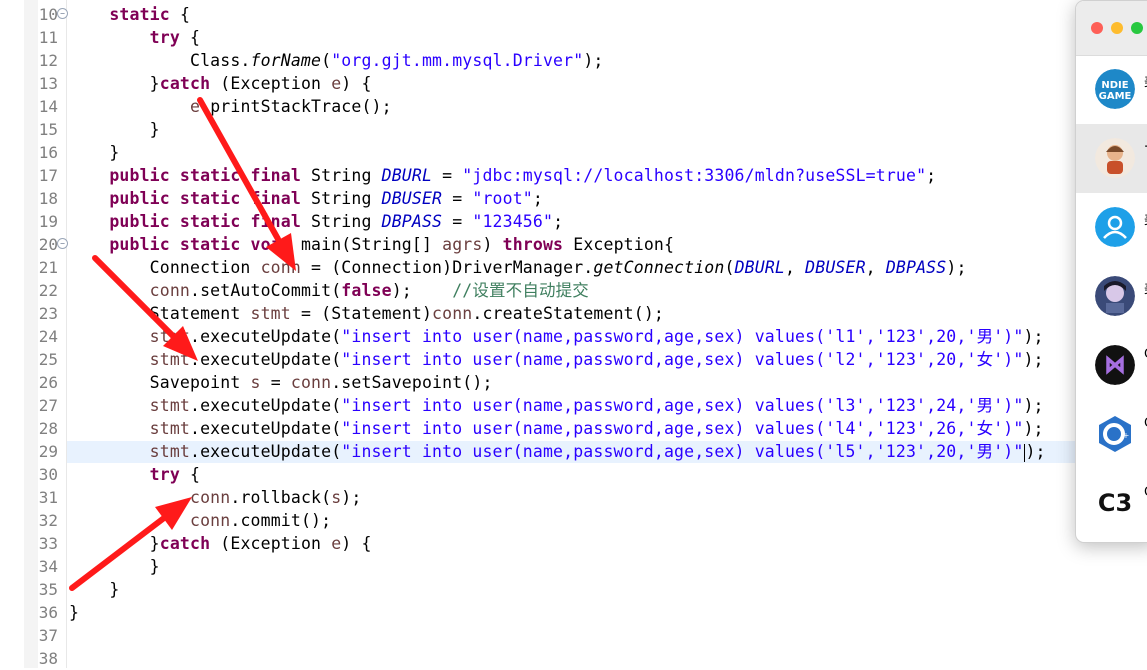 This screenshot has width=1147, height=670. I want to click on line-number: 36, so click(48, 612).